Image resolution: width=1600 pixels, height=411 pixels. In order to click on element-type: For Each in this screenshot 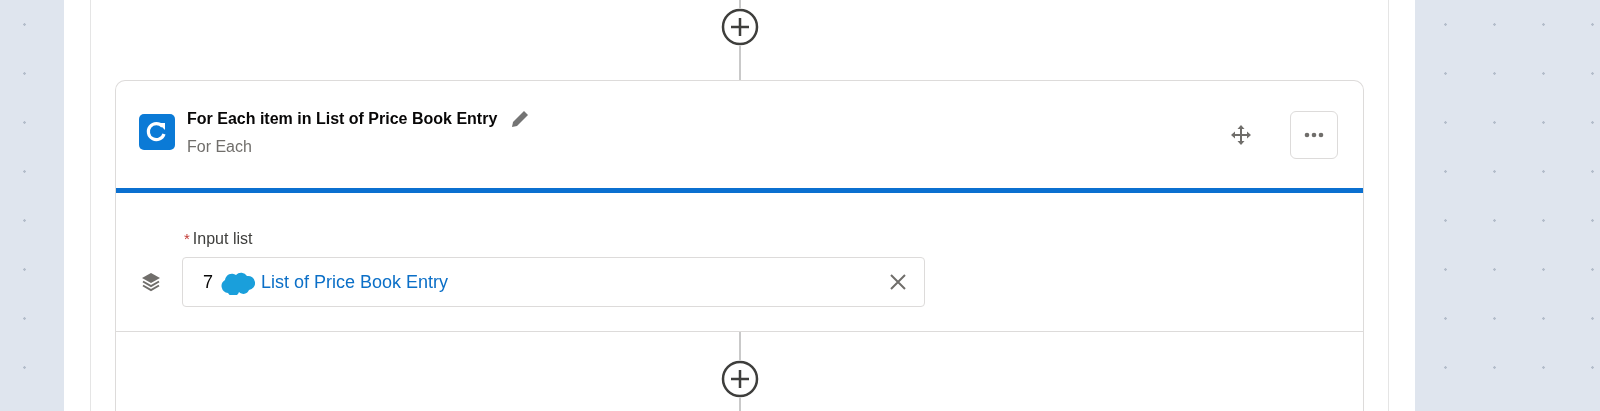, I will do `click(220, 147)`.